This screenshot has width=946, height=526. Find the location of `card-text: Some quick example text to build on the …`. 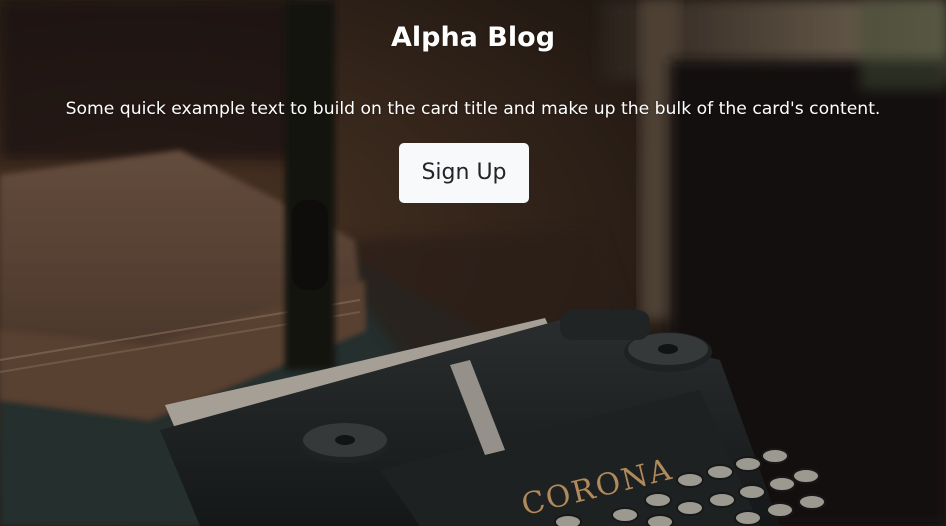

card-text: Some quick example text to build on the … is located at coordinates (473, 109).